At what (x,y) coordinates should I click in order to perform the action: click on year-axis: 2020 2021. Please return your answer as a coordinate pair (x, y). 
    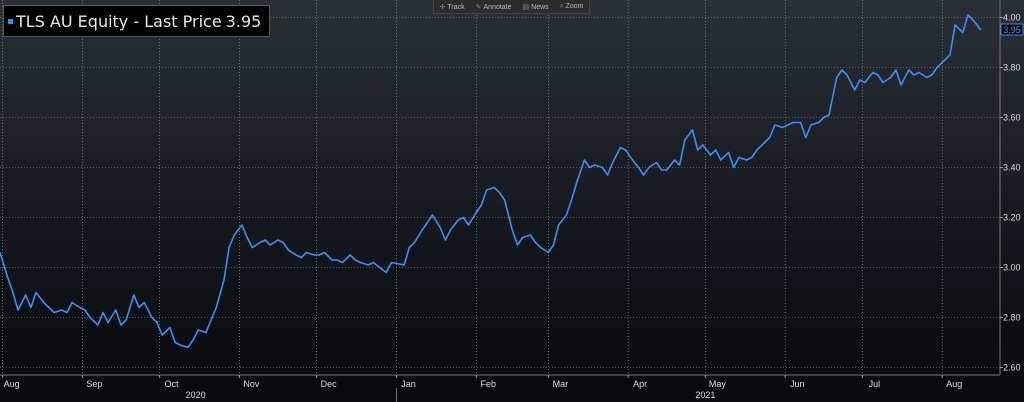
    Looking at the image, I should click on (512, 395).